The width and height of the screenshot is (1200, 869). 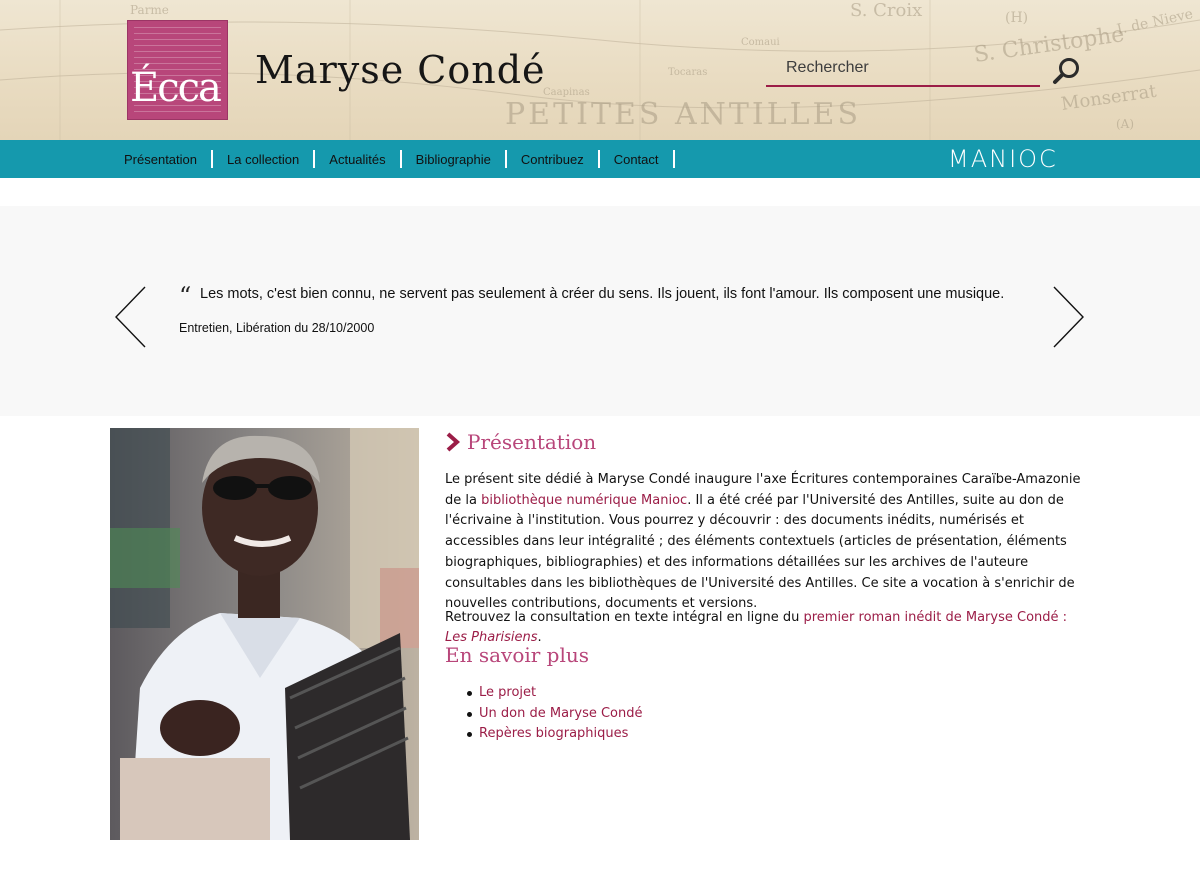 I want to click on link-reperes: Repères biographiques, so click(x=553, y=733).